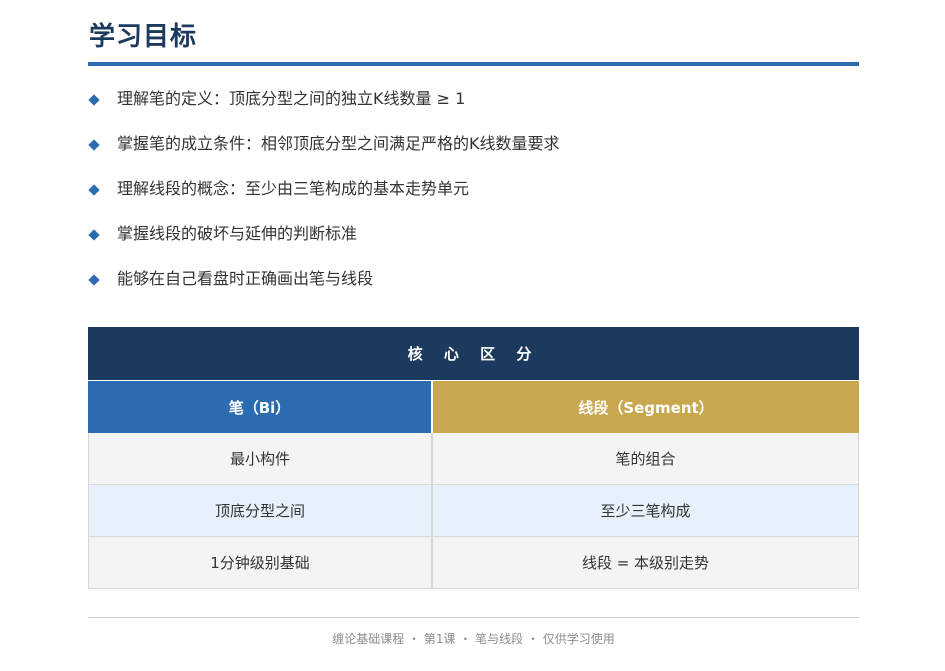 The image size is (945, 671). I want to click on list-item: 理解线段的概念：至少由三笔构成的基本走势单元, so click(473, 202).